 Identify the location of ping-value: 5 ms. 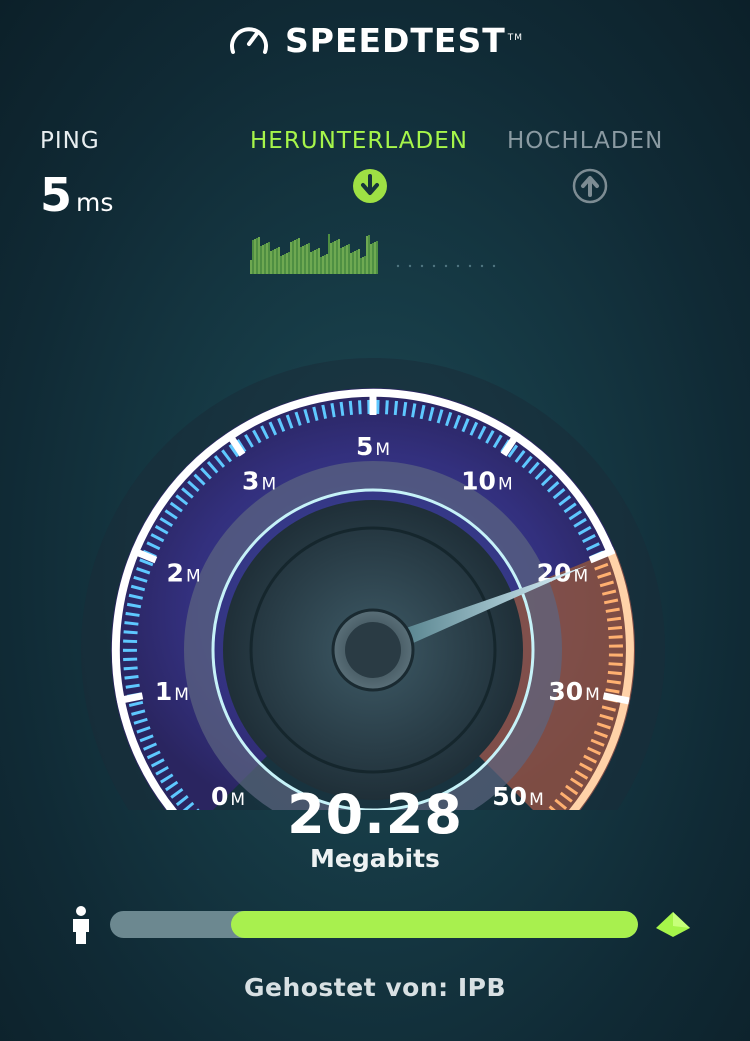
(76, 195).